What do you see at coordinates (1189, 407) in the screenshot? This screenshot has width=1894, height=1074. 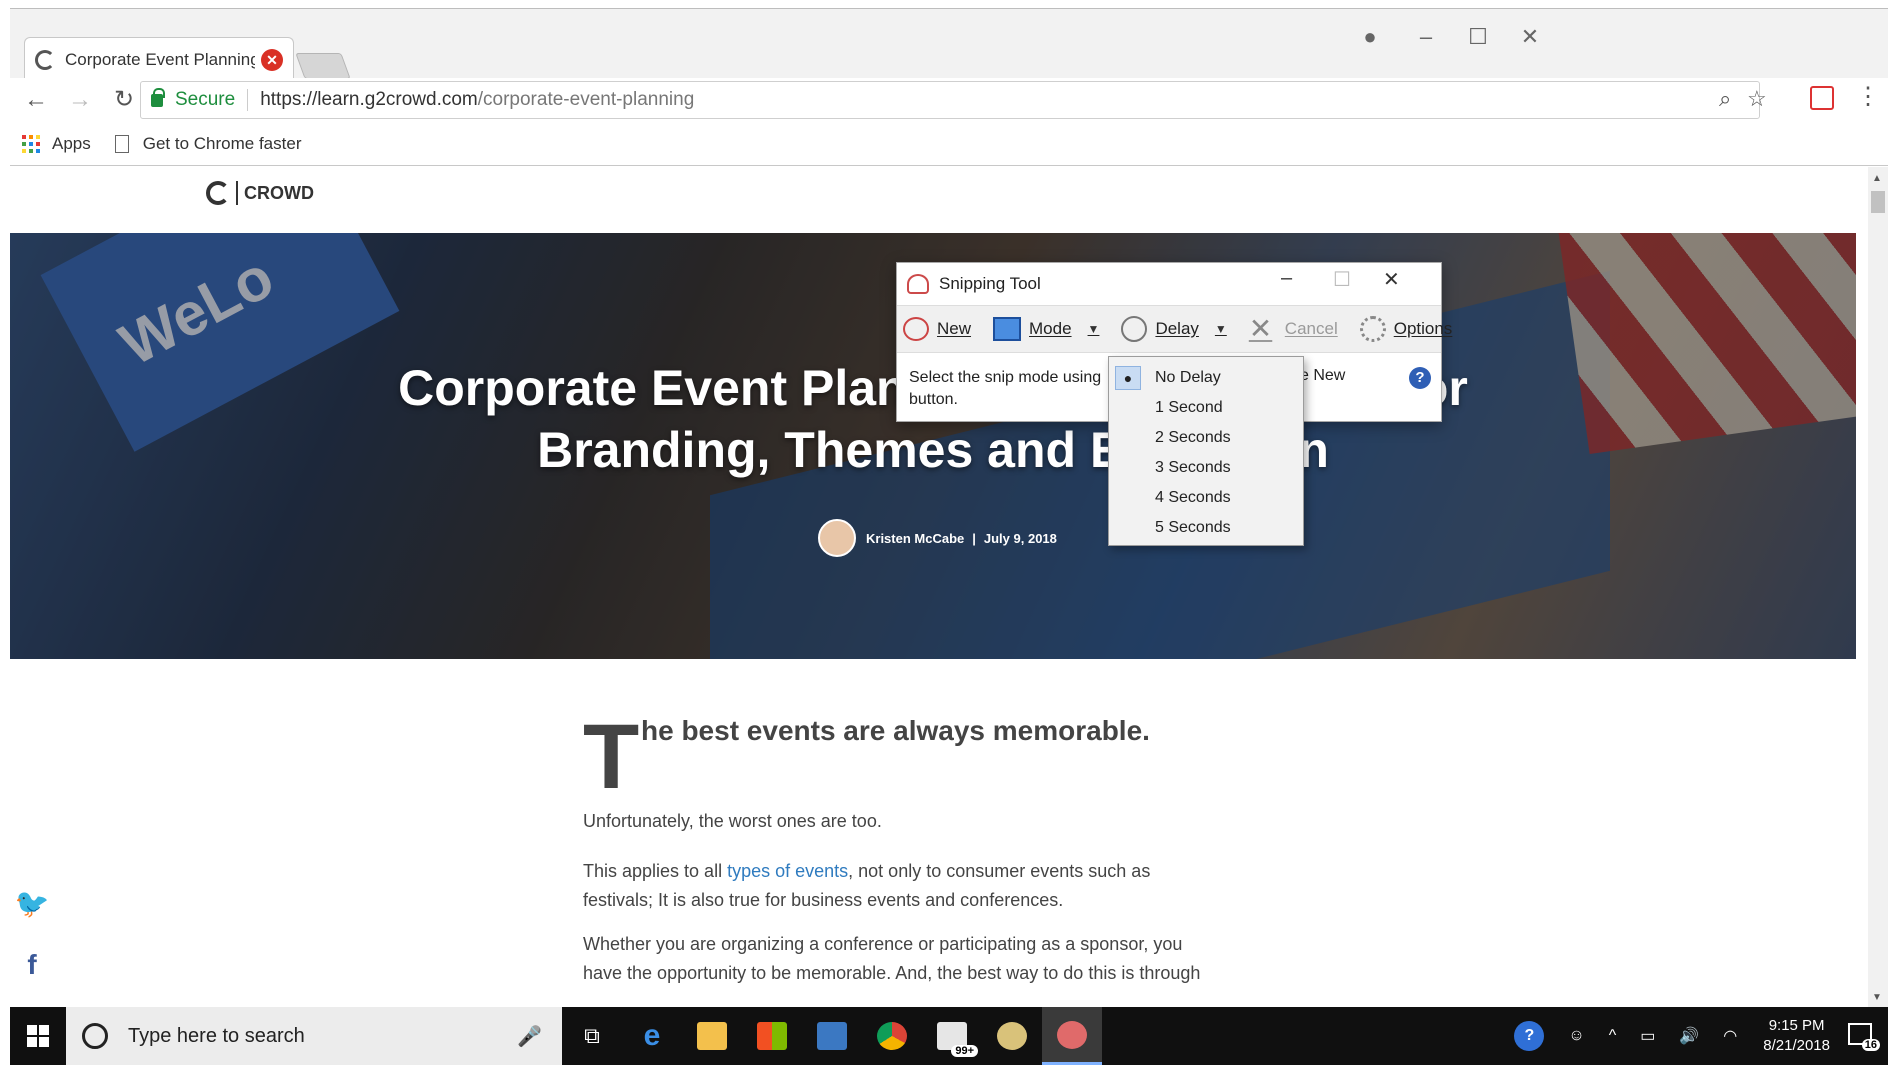 I see `delay-option-label: 1 Second` at bounding box center [1189, 407].